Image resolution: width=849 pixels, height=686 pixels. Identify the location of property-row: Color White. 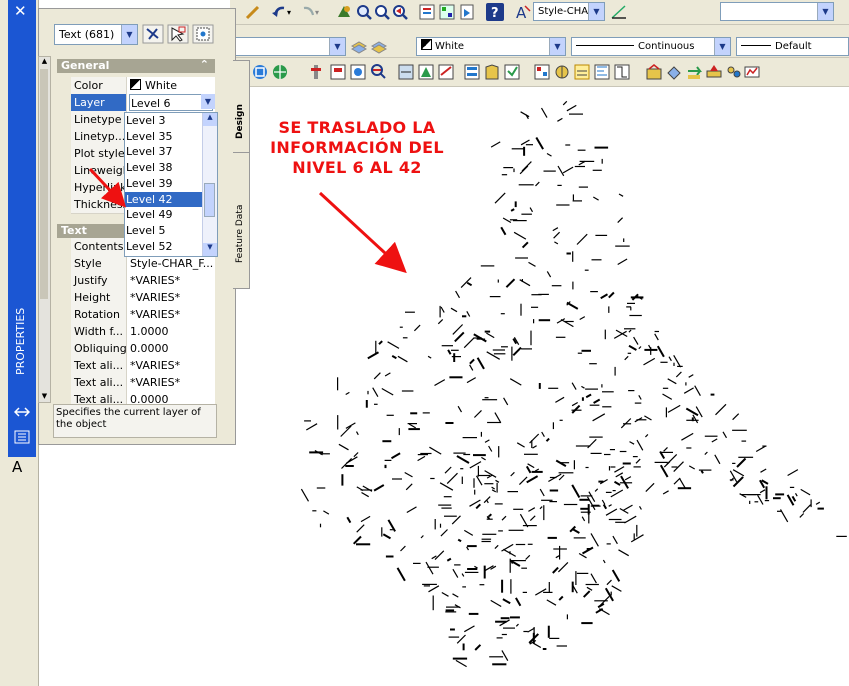
(143, 86).